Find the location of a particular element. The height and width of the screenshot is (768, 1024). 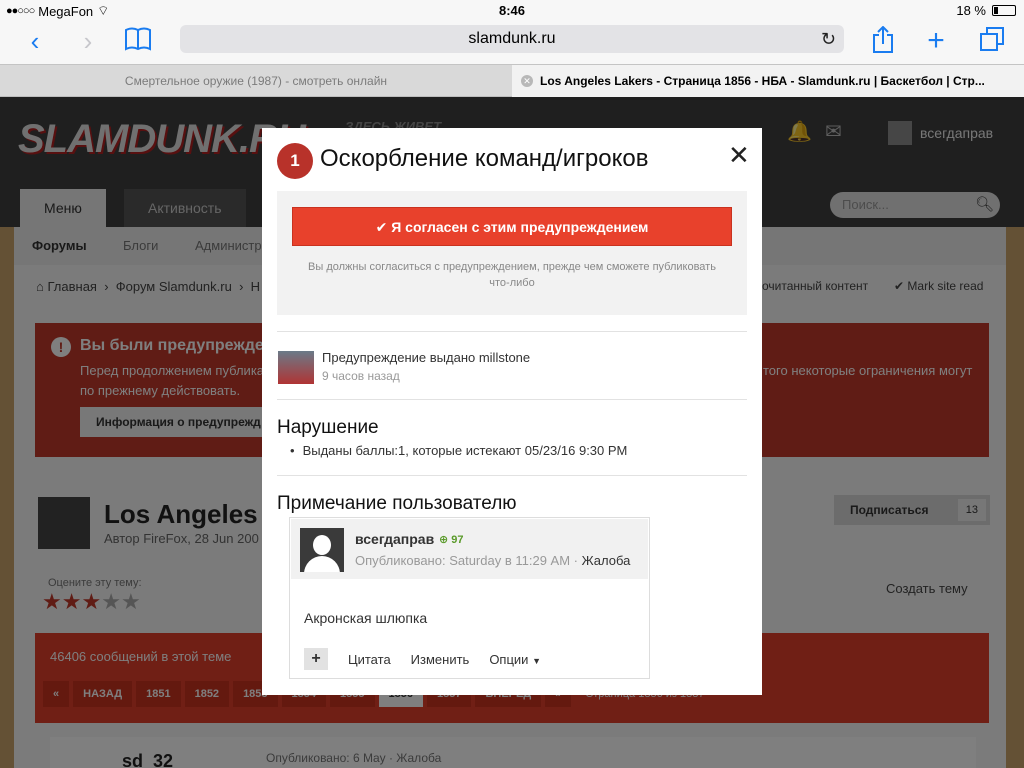

violation-title: Нарушение is located at coordinates (328, 427).